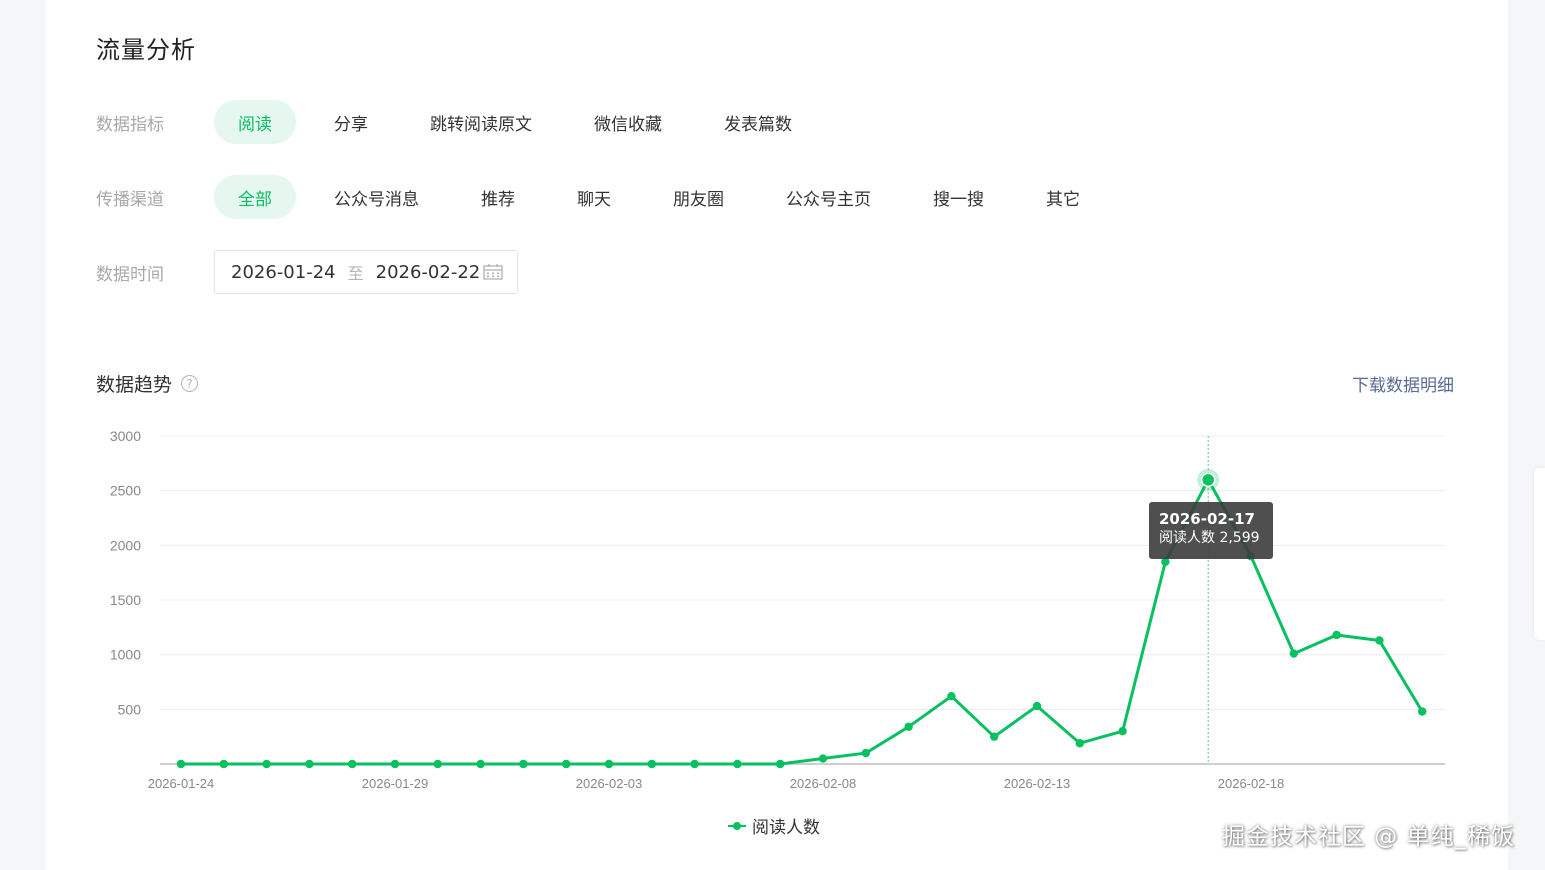  Describe the element at coordinates (1251, 783) in the screenshot. I see `x-tick-label: 2026-02-18` at that location.